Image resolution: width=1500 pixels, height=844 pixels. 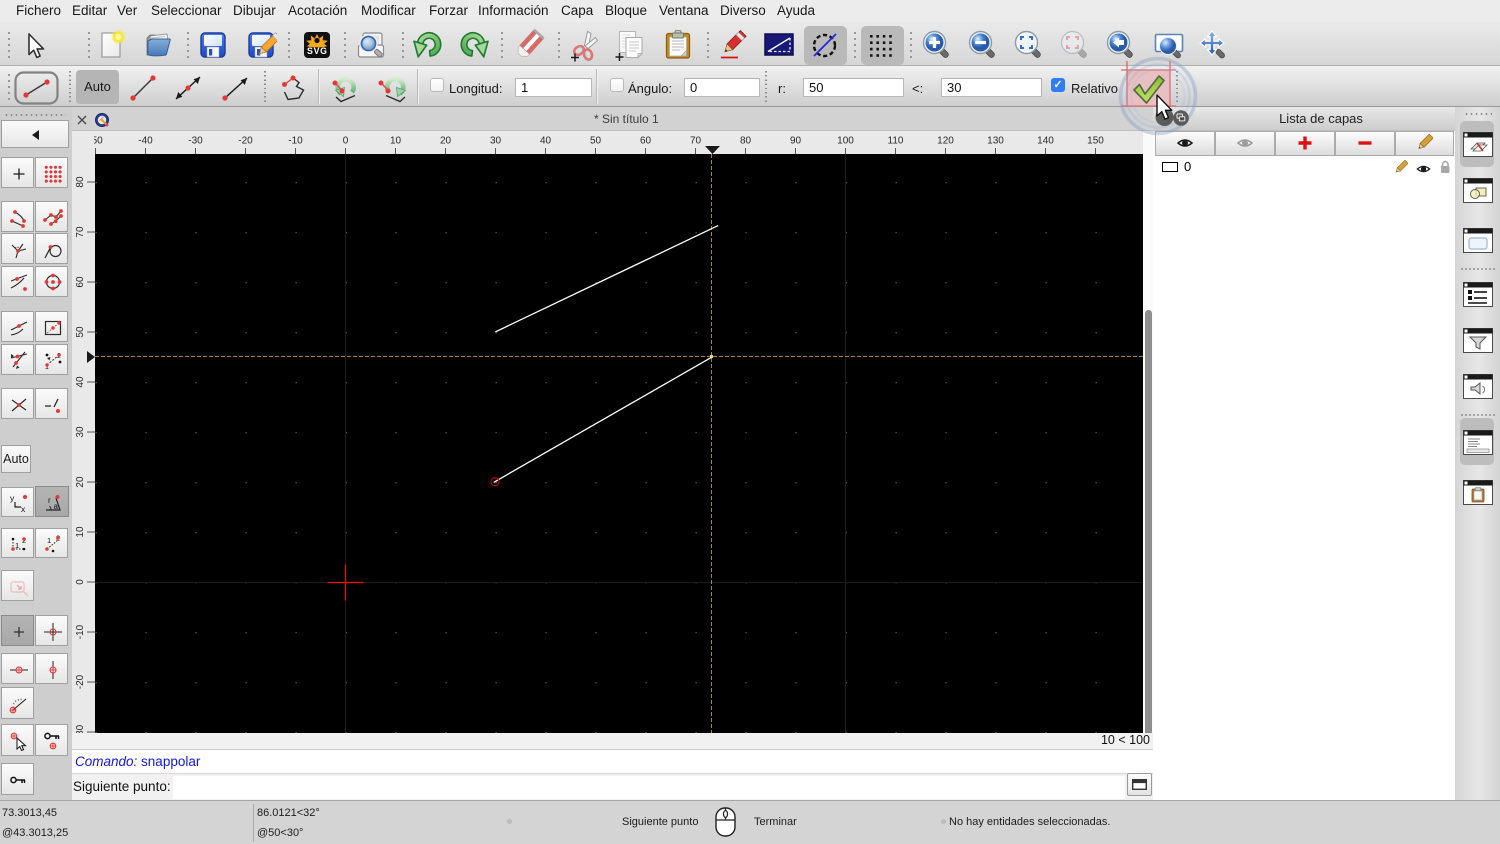 What do you see at coordinates (896, 141) in the screenshot?
I see `svg-text: 110` at bounding box center [896, 141].